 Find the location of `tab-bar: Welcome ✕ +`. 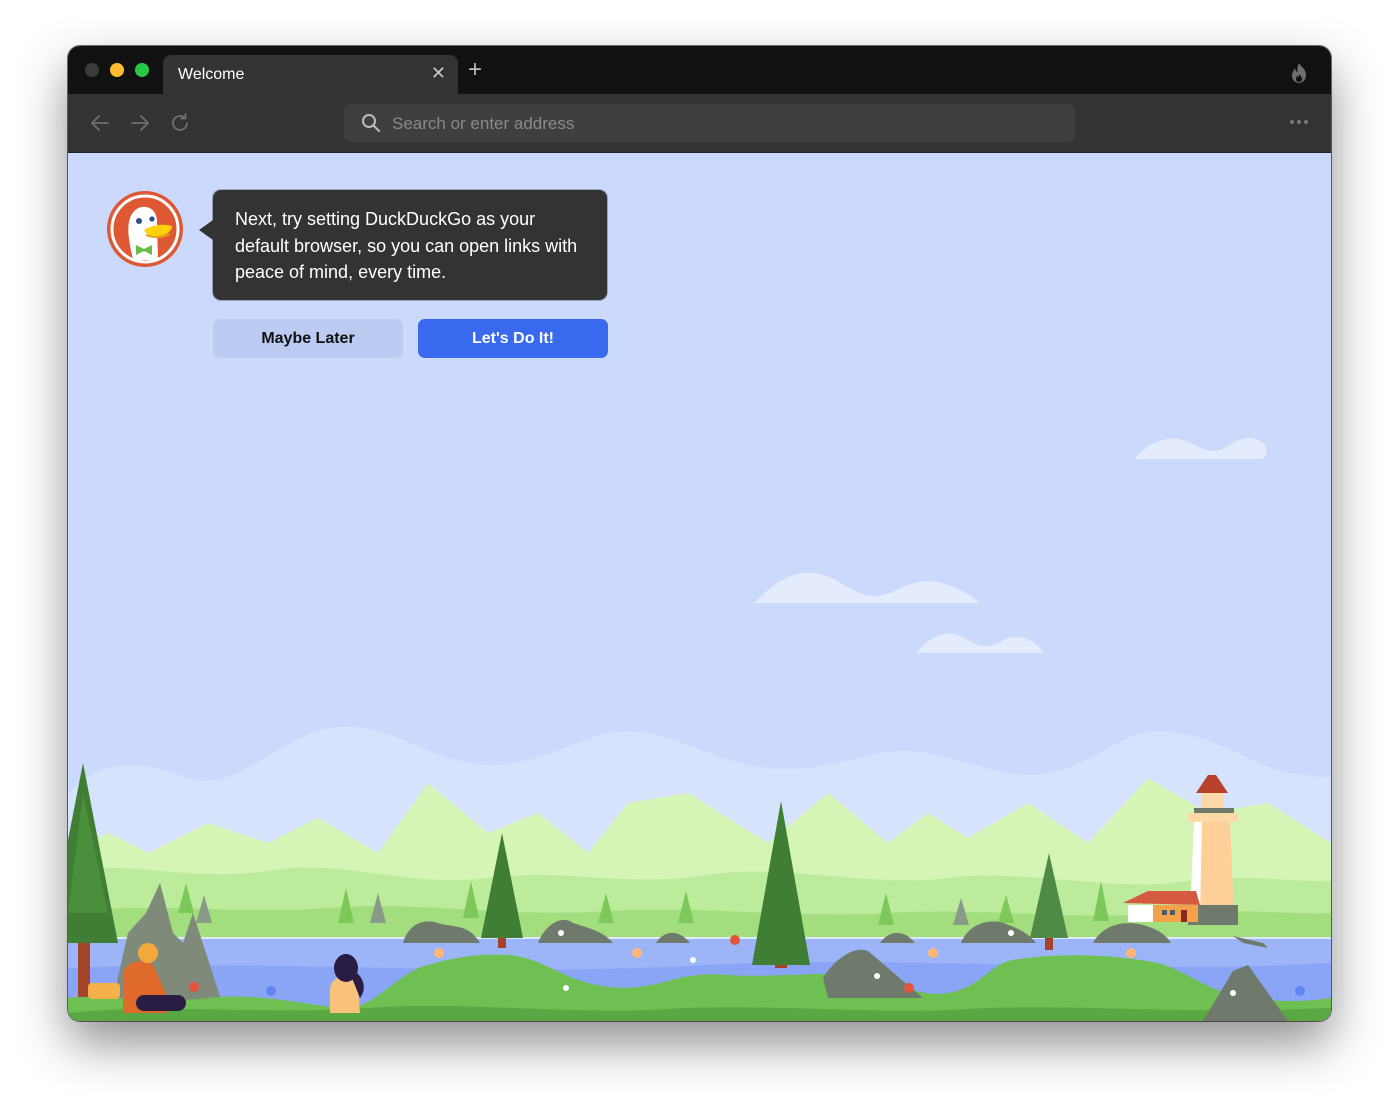

tab-bar: Welcome ✕ + is located at coordinates (699, 70).